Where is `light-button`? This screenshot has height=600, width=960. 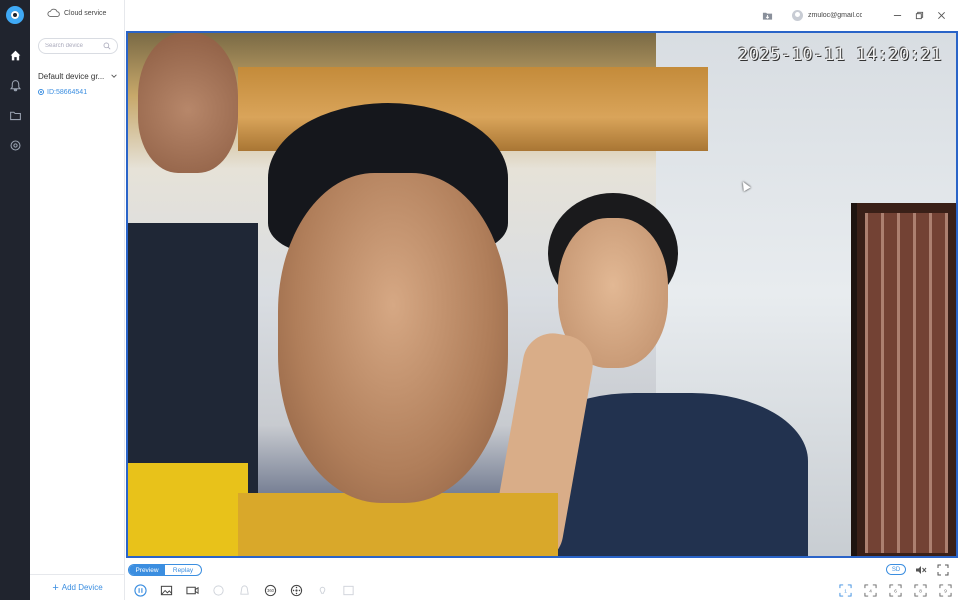 light-button is located at coordinates (322, 590).